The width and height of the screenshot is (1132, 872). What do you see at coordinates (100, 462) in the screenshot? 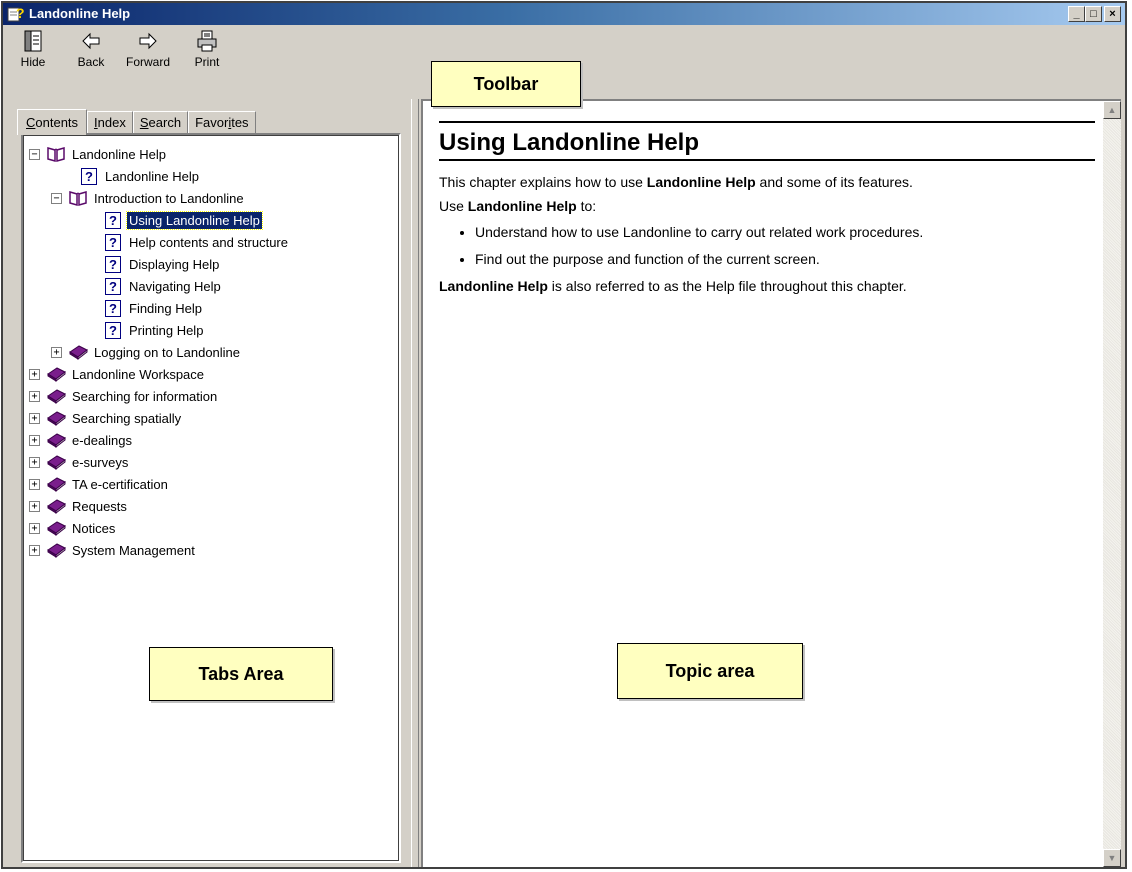
I see `tree-item-label: e-surveys` at bounding box center [100, 462].